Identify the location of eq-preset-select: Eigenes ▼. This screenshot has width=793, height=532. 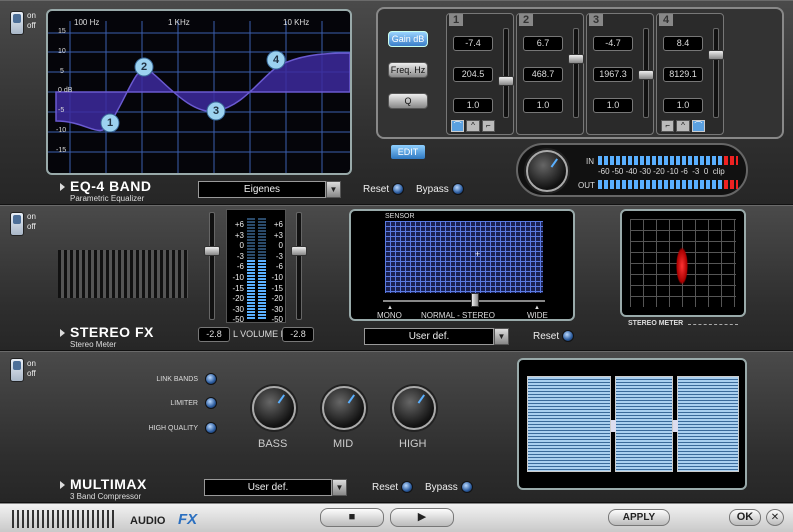
(269, 189).